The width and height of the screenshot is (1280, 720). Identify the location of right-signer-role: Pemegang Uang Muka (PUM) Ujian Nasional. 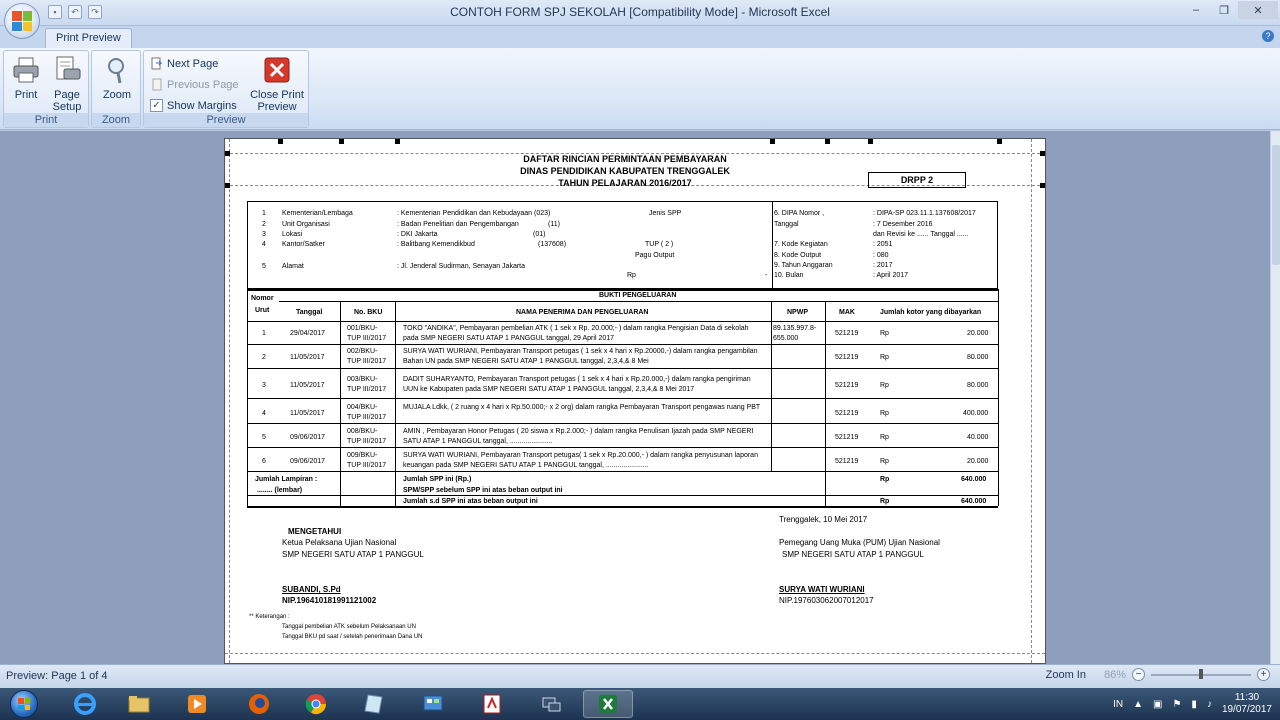
(859, 542).